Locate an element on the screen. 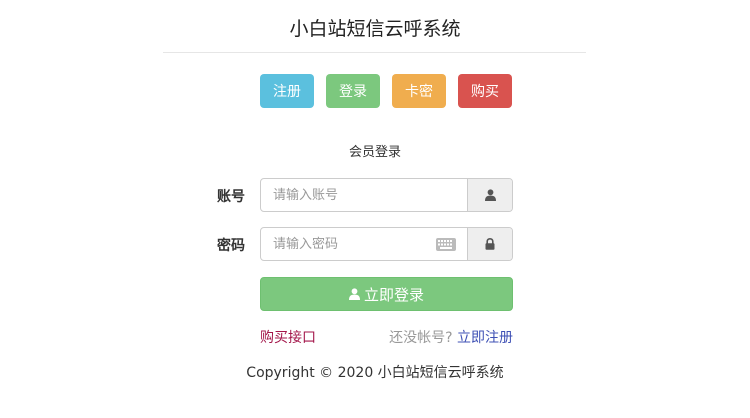 This screenshot has height=418, width=750. password-input is located at coordinates (348, 244).